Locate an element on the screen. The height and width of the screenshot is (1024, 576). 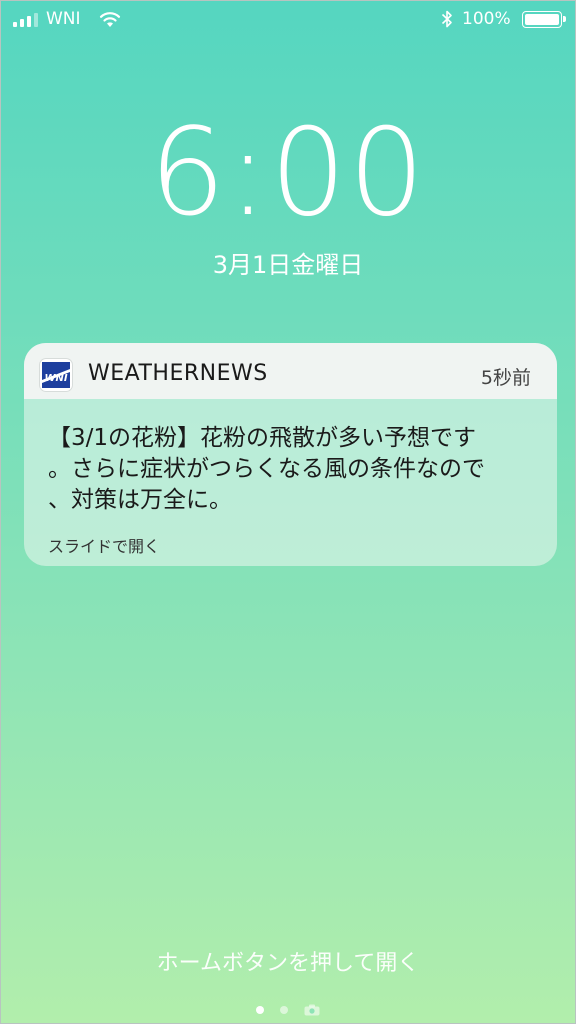
carrier-name: WNI is located at coordinates (63, 19).